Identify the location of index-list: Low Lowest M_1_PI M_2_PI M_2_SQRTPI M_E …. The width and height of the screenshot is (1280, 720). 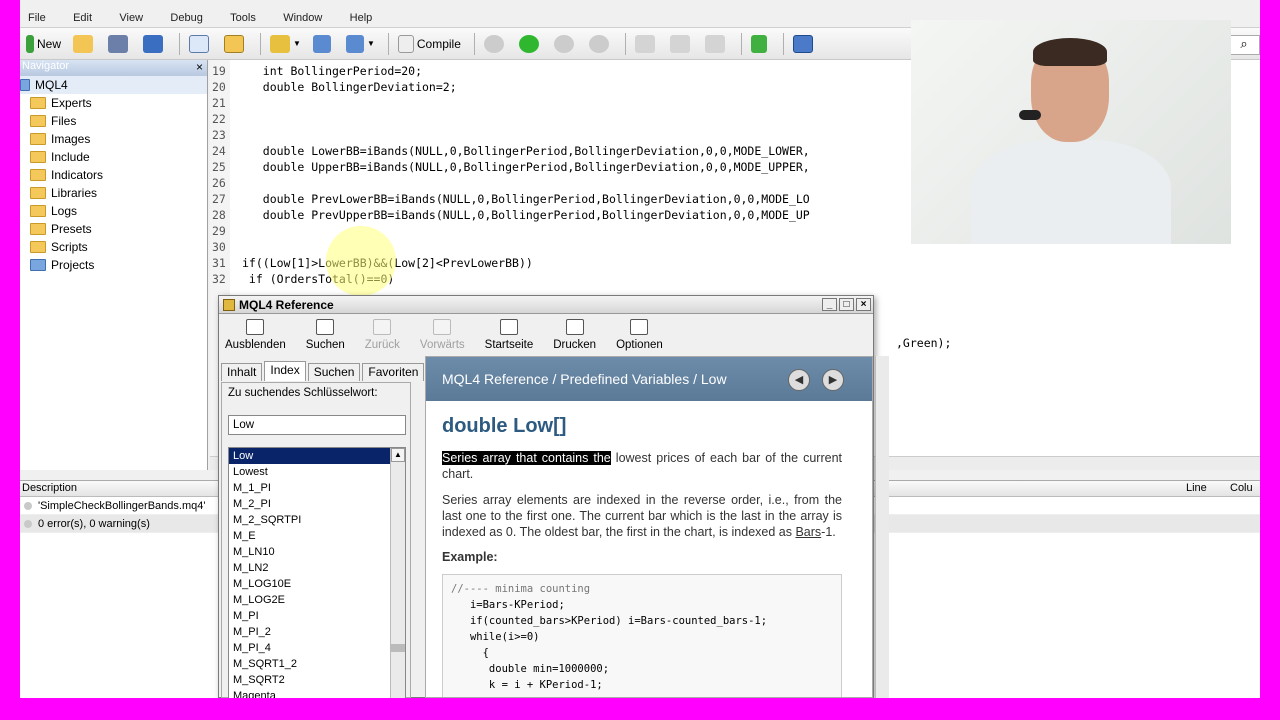
(317, 572).